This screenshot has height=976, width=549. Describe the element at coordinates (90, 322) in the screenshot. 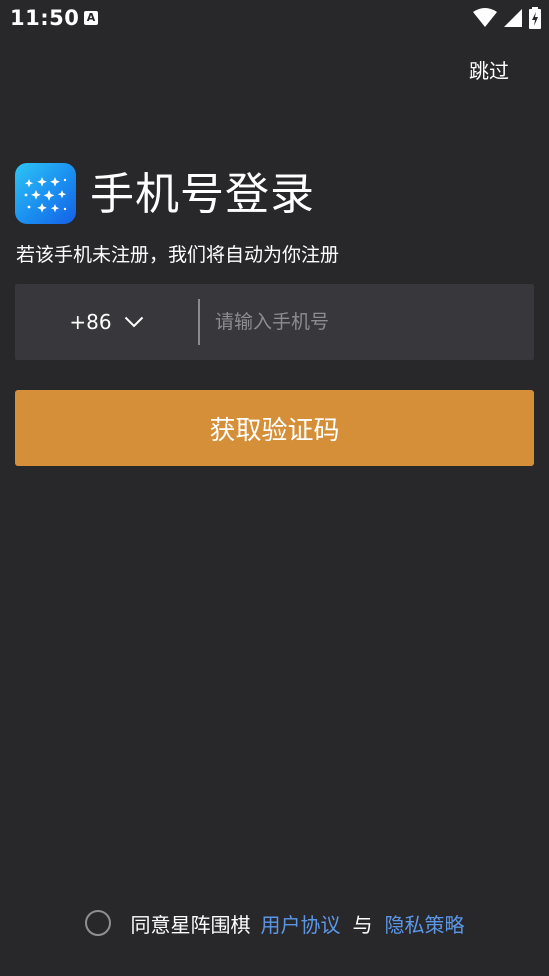

I see `country-code-label: +86` at that location.